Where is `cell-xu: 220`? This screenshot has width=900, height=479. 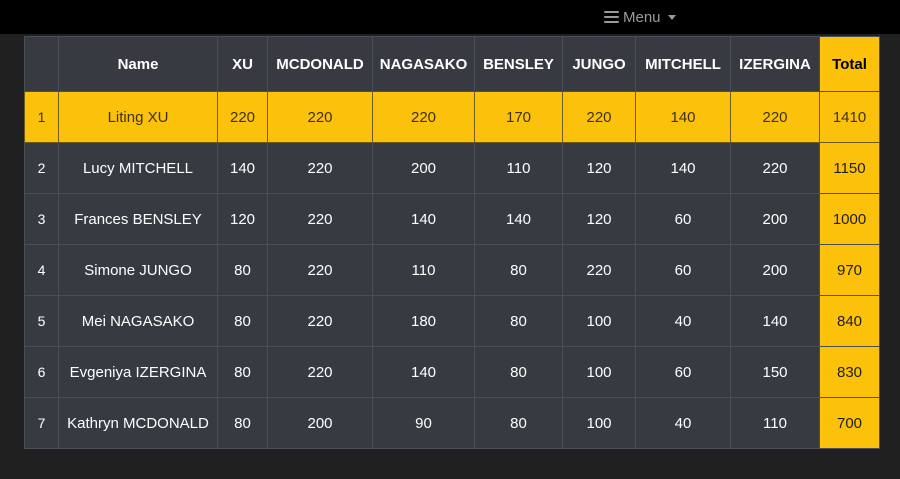
cell-xu: 220 is located at coordinates (242, 117).